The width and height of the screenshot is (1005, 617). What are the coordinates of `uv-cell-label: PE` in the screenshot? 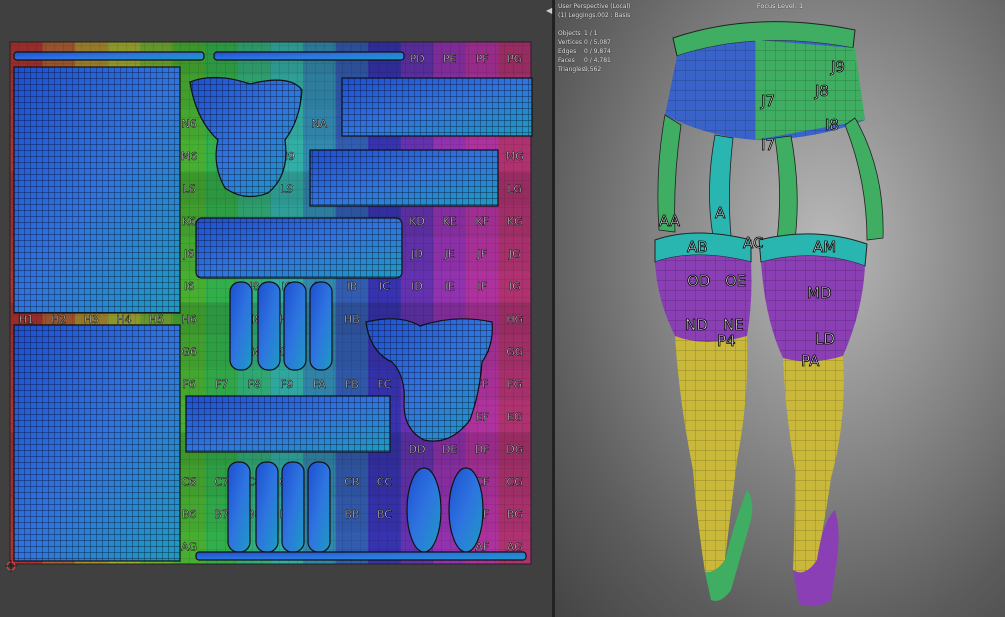 It's located at (450, 58).